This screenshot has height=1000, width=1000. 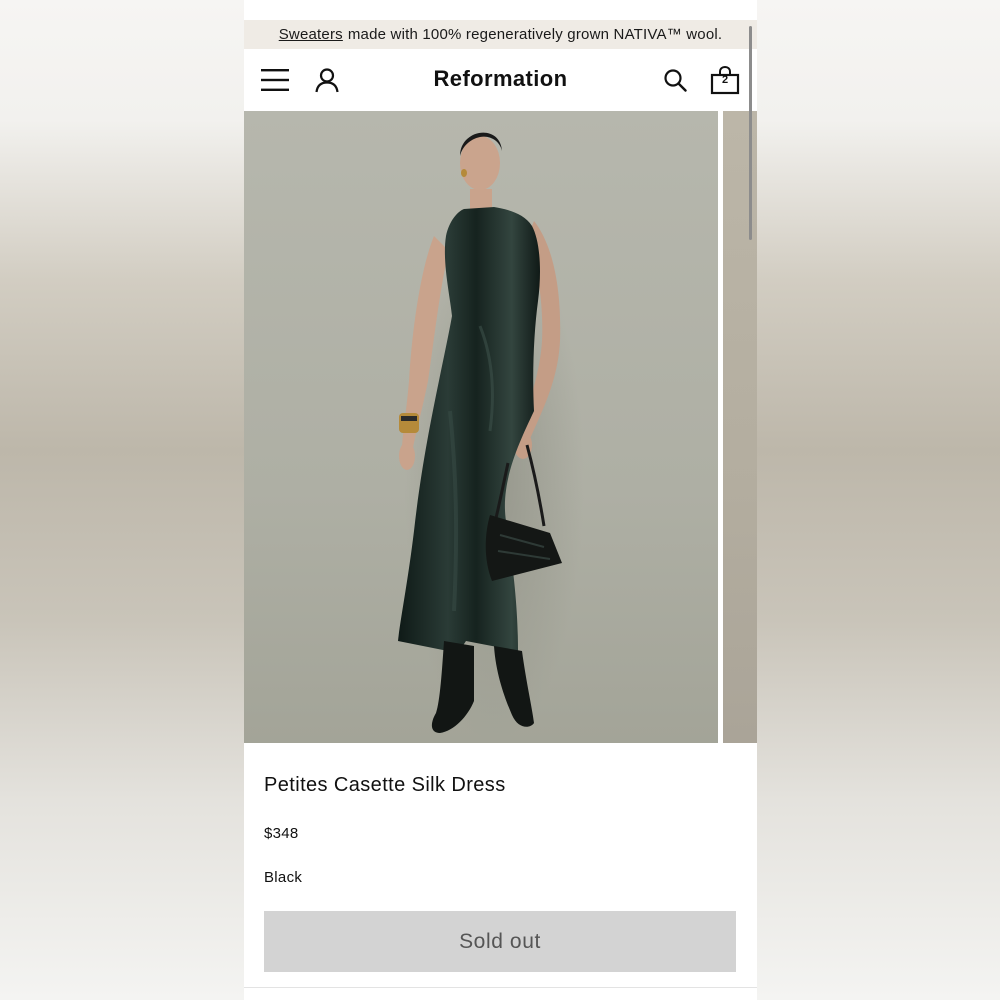 I want to click on account-icon, so click(x=327, y=80).